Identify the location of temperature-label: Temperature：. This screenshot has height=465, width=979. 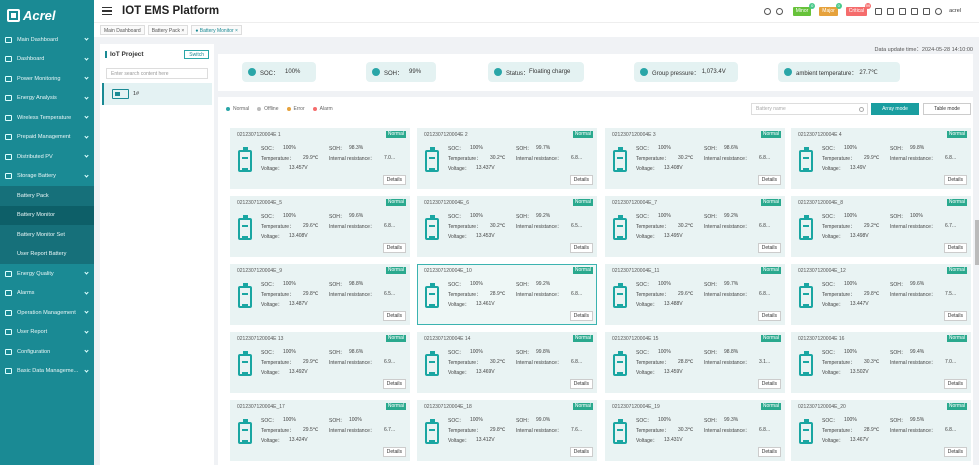
(839, 227).